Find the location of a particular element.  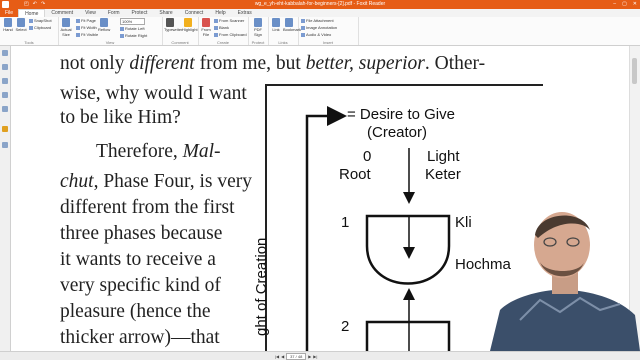

hand-tool-label: Hand is located at coordinates (8, 29).